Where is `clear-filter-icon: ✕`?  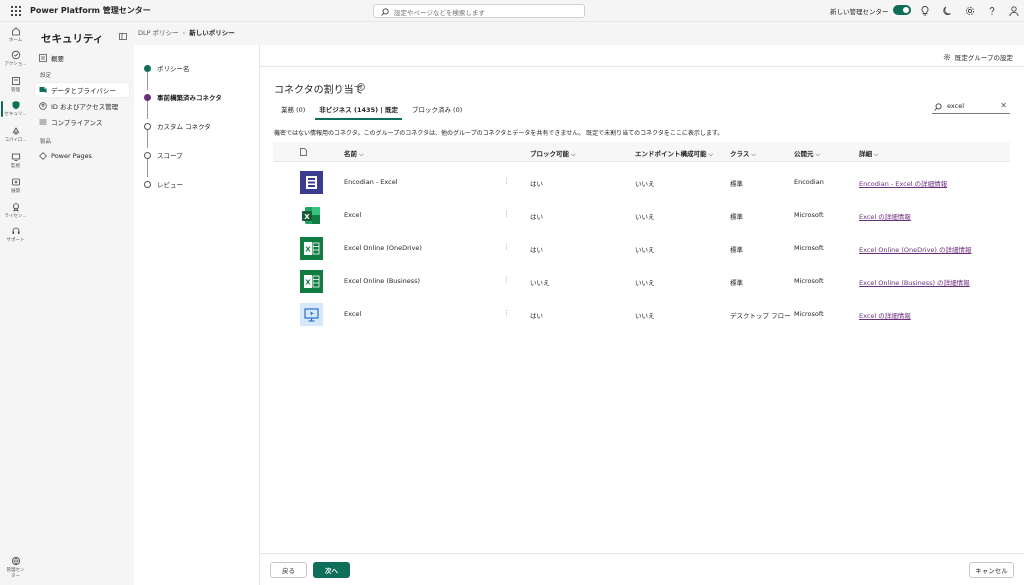
clear-filter-icon: ✕ is located at coordinates (1003, 105).